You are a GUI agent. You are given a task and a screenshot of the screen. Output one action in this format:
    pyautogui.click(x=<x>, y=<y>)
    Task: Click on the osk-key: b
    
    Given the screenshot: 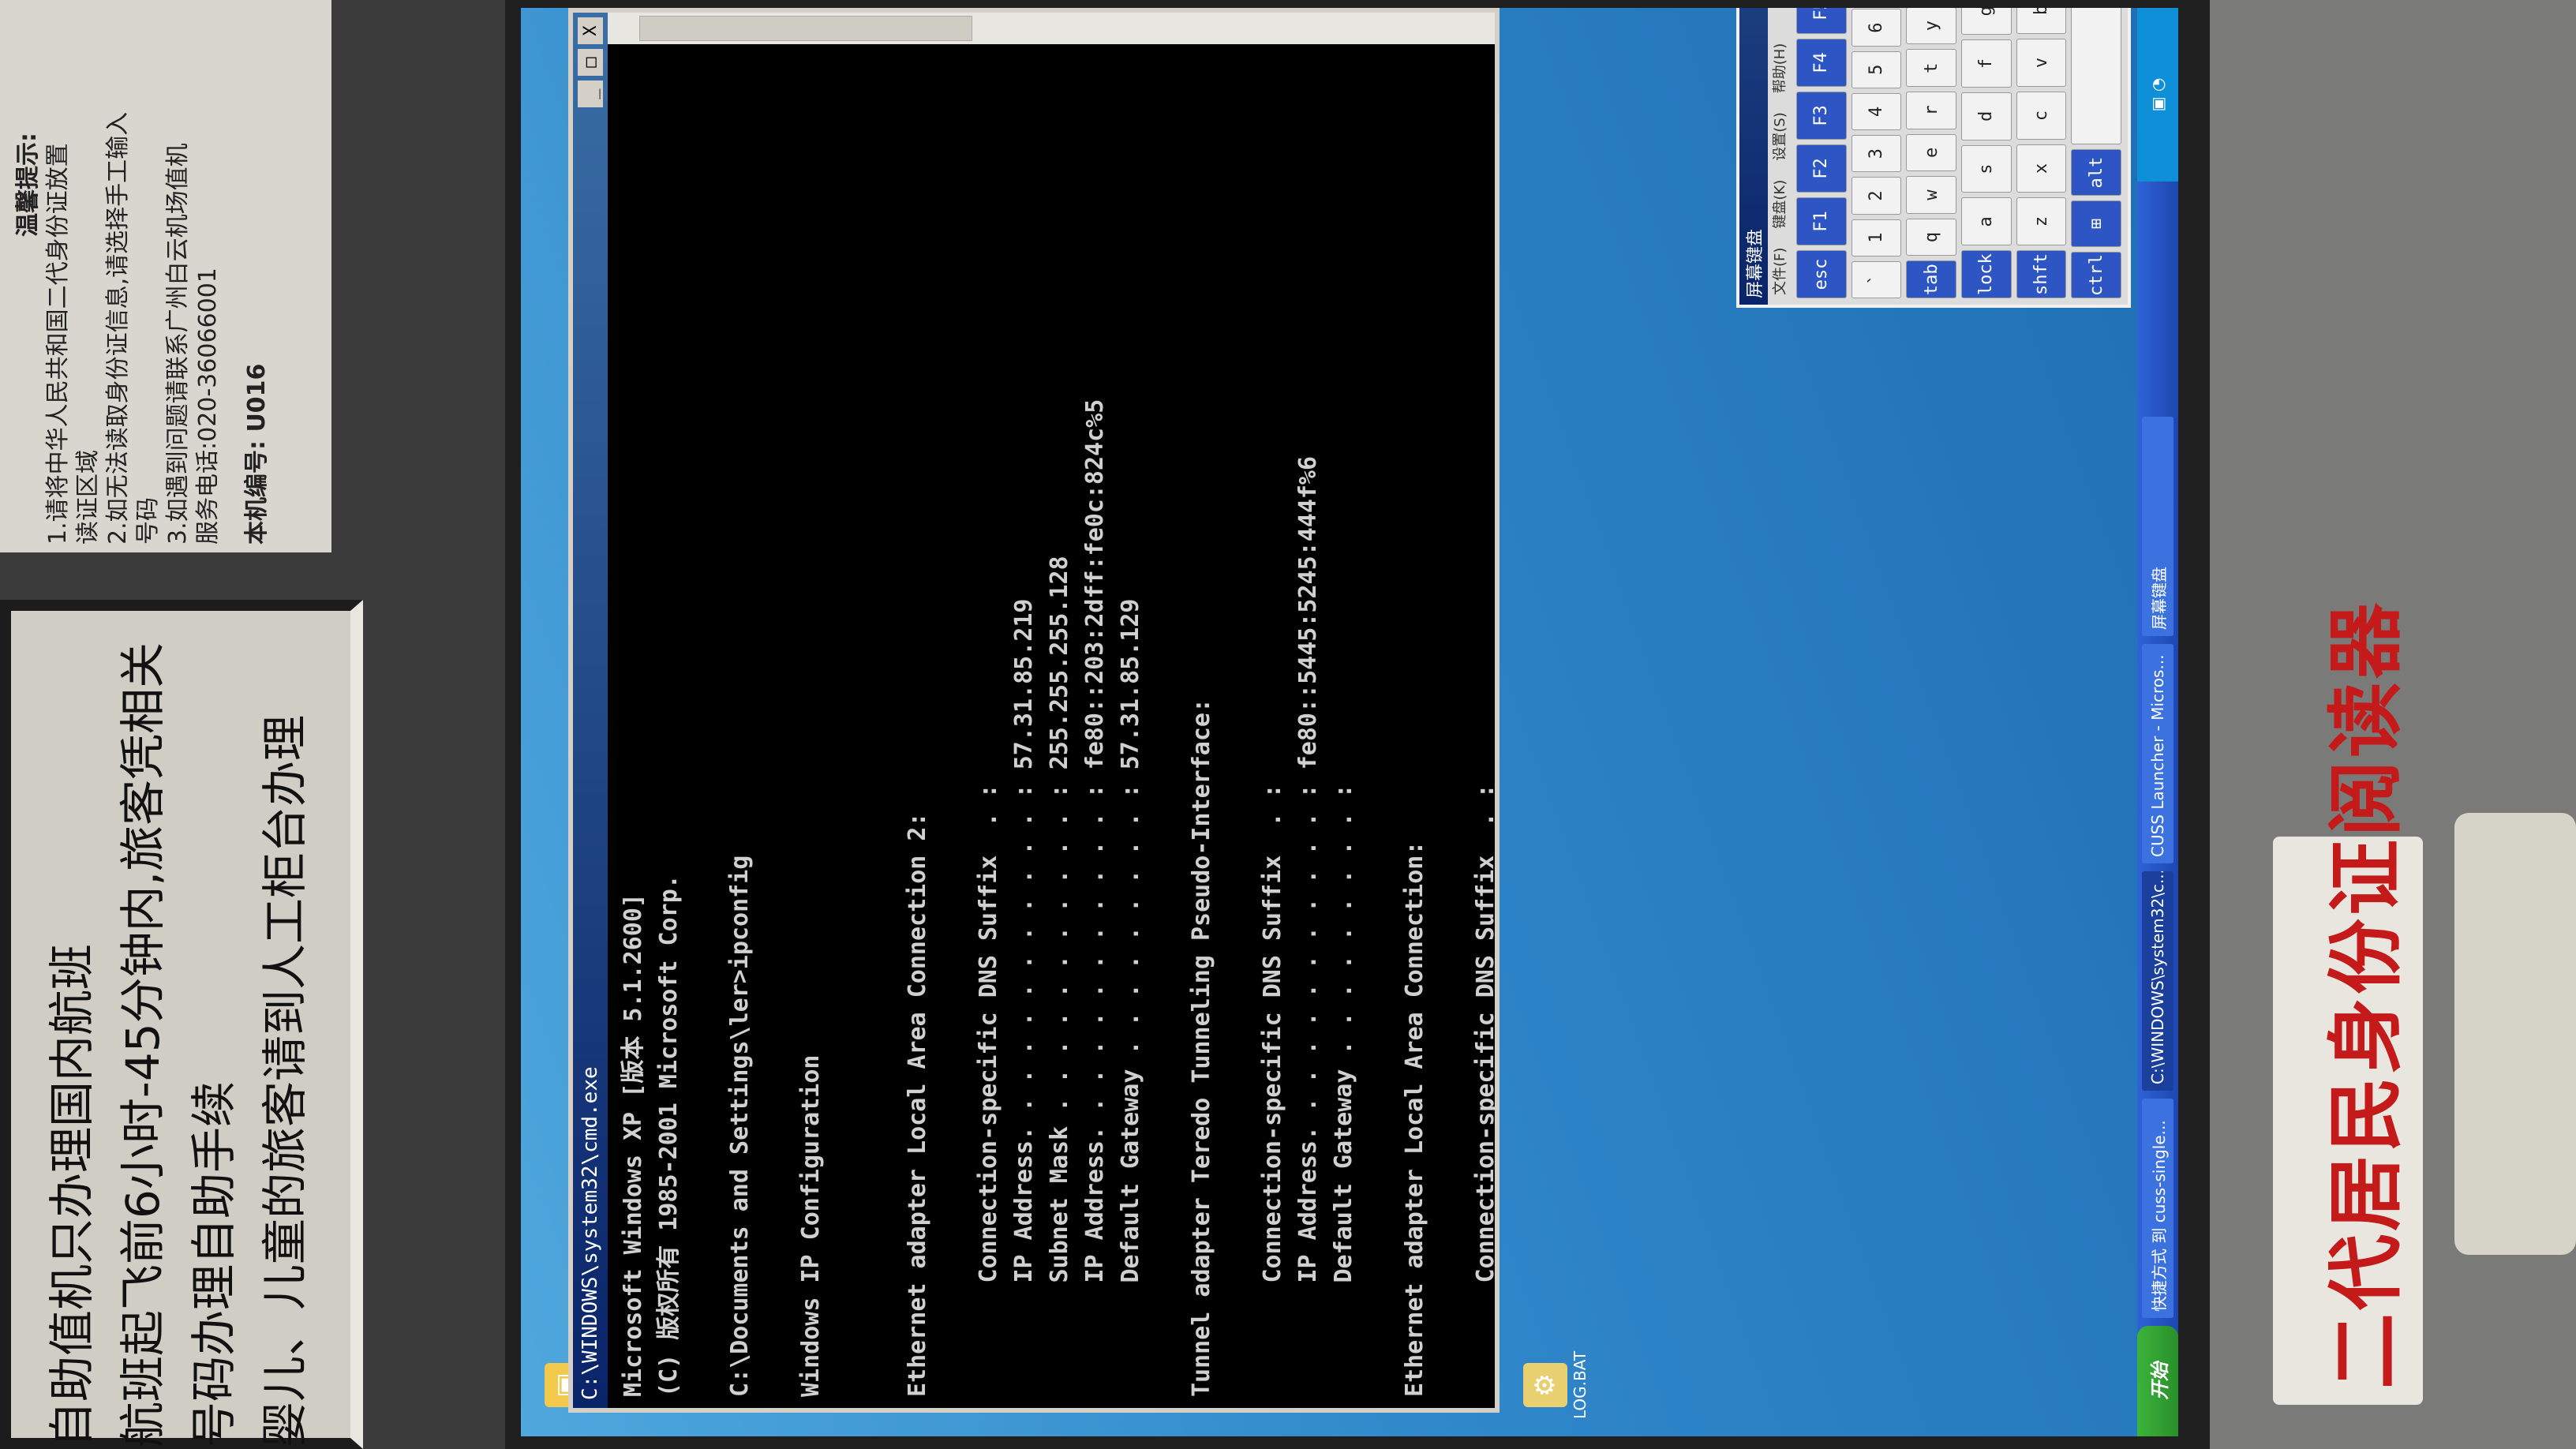 What is the action you would take?
    pyautogui.click(x=2041, y=21)
    